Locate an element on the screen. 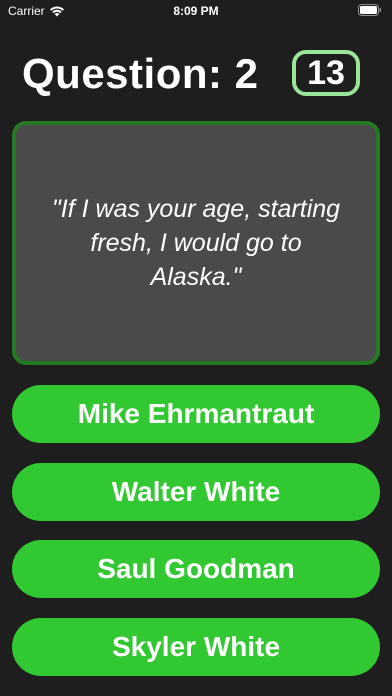 This screenshot has width=392, height=696. header: Question: 2 13 is located at coordinates (196, 76).